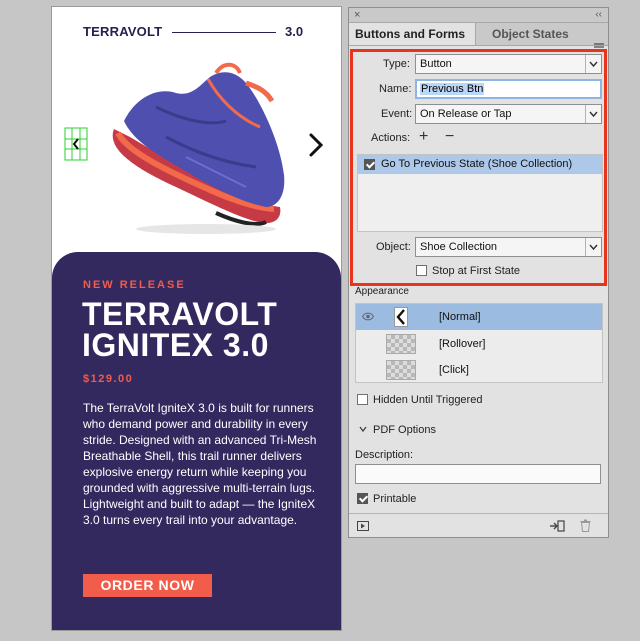 The image size is (640, 641). What do you see at coordinates (423, 137) in the screenshot?
I see `add-action-icon: +` at bounding box center [423, 137].